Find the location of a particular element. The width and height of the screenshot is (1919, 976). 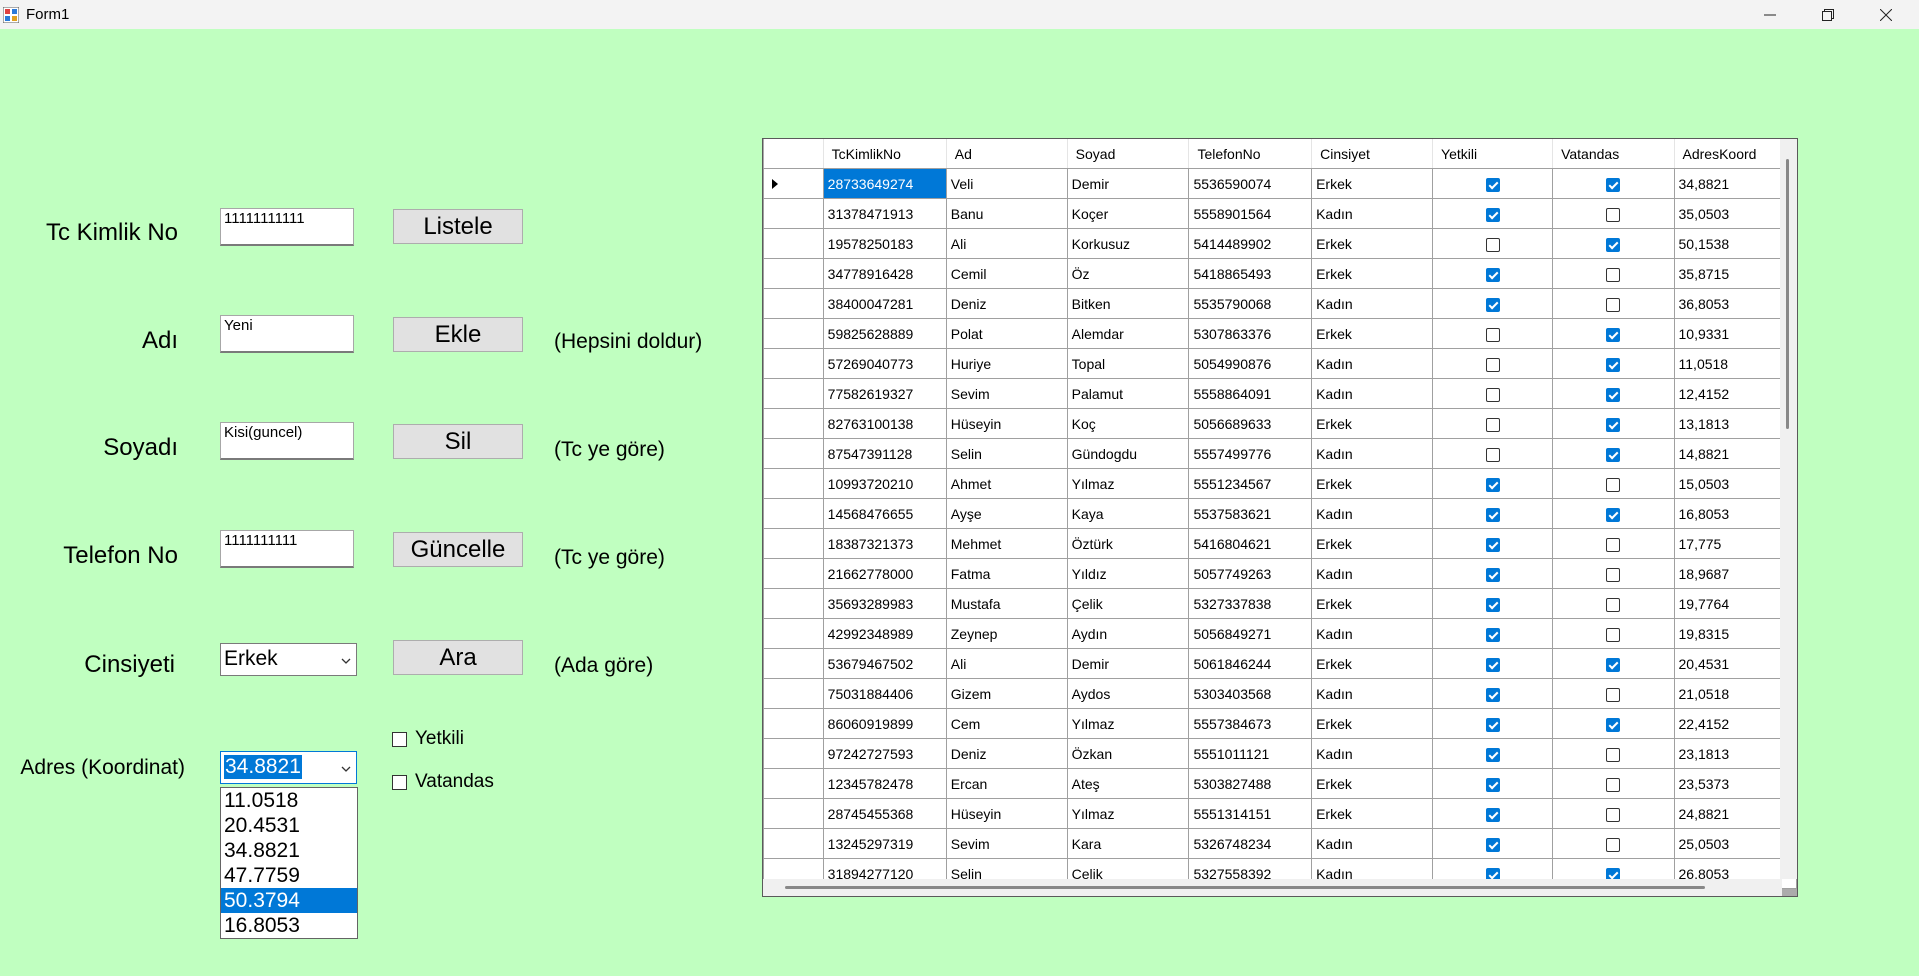

adres-option: 11.0518 is located at coordinates (289, 800).